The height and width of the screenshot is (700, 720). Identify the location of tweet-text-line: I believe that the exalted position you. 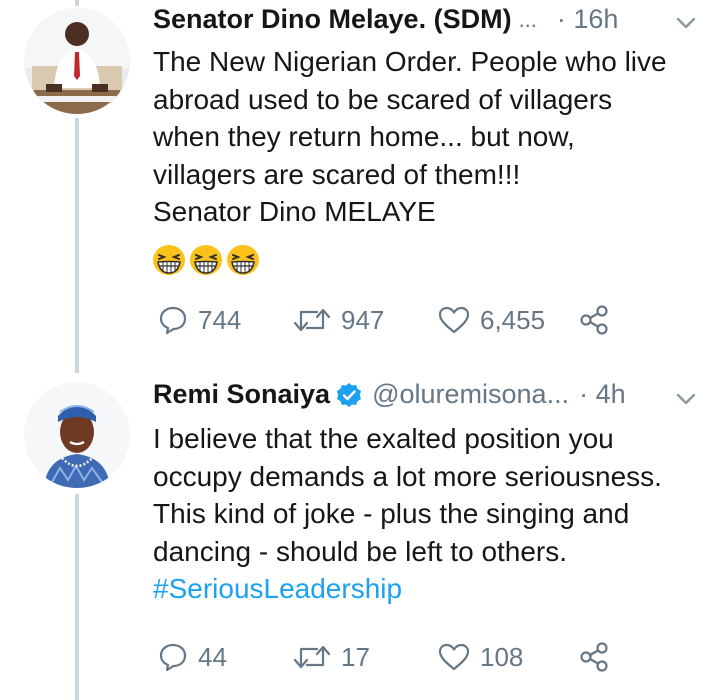
(383, 438).